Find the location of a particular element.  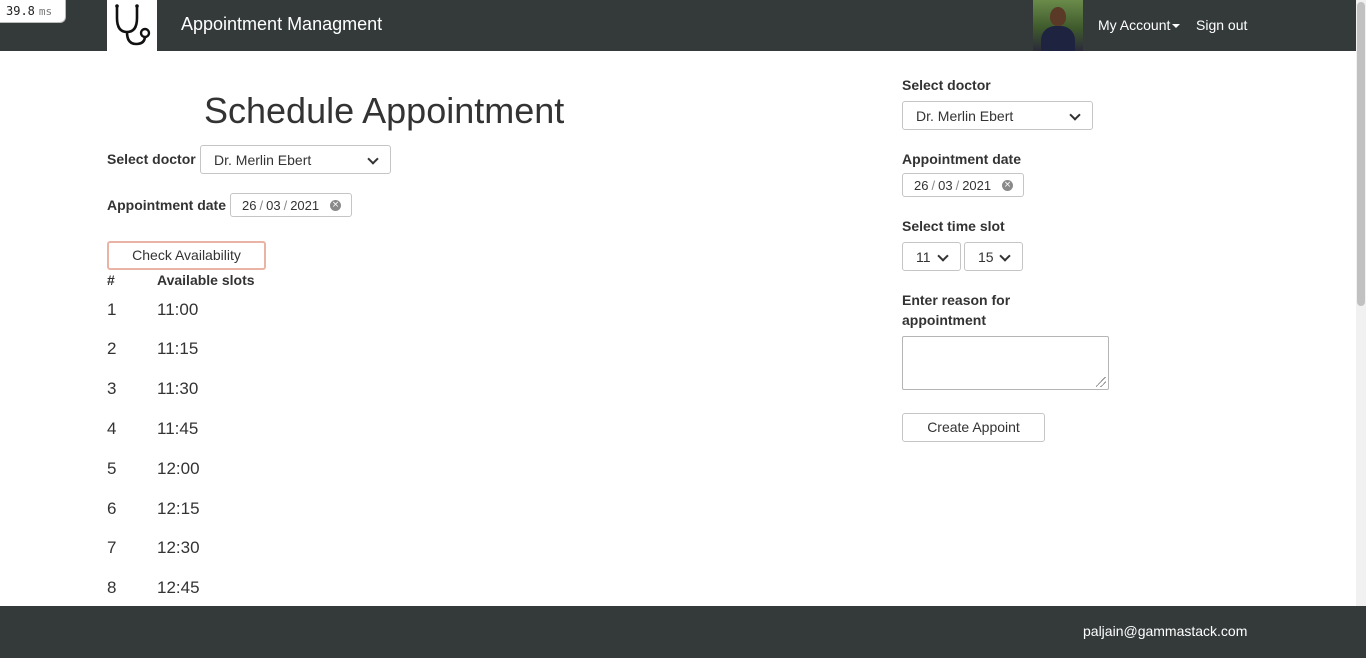

footer-email: paljain@gammastack.com is located at coordinates (1165, 631).